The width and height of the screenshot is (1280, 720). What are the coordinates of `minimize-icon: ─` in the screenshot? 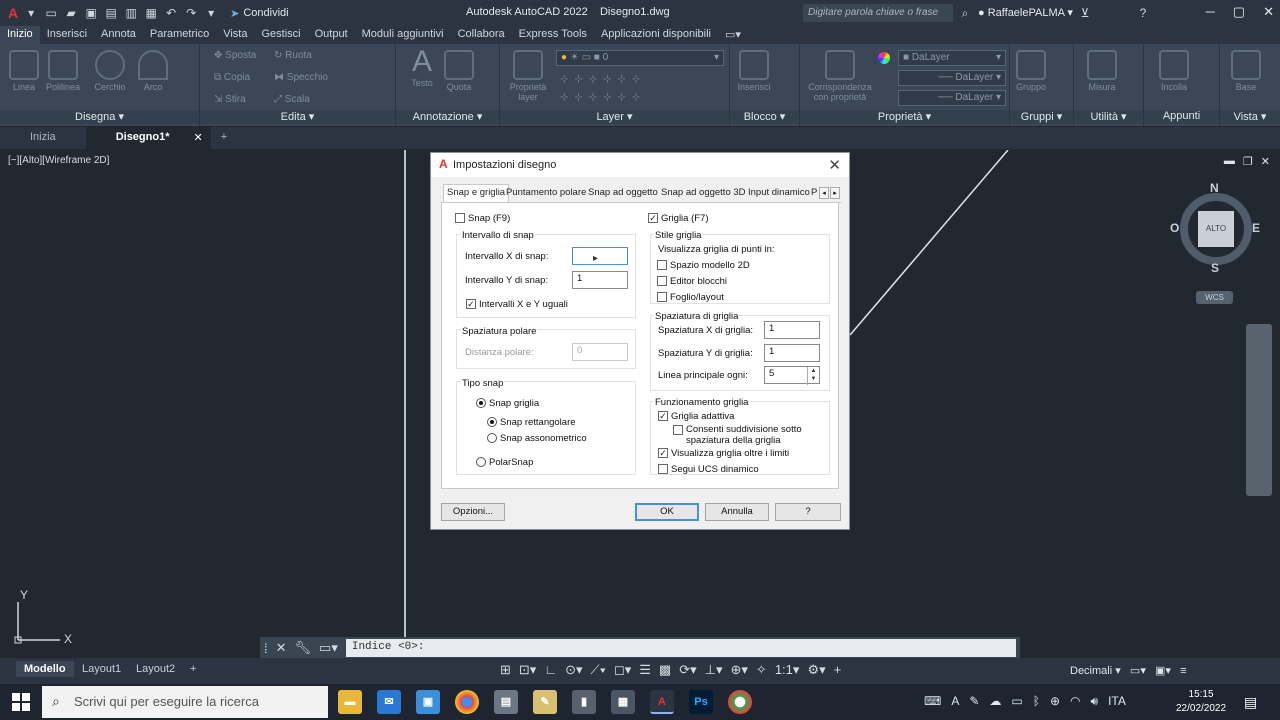 It's located at (1210, 12).